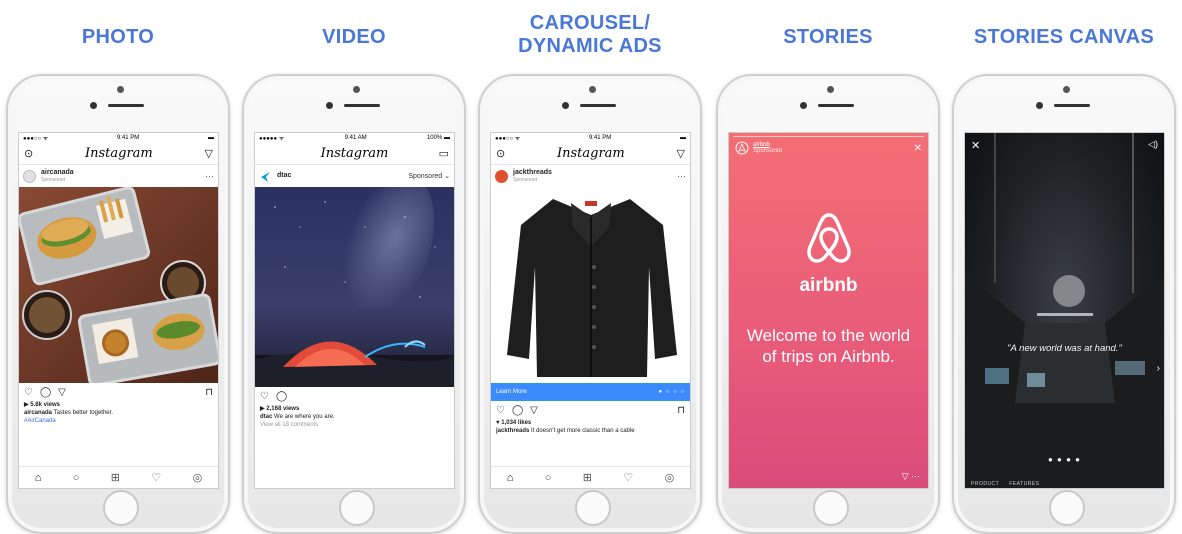  I want to click on learn-more-button: Learn More ● ○ ○ ○, so click(590, 392).